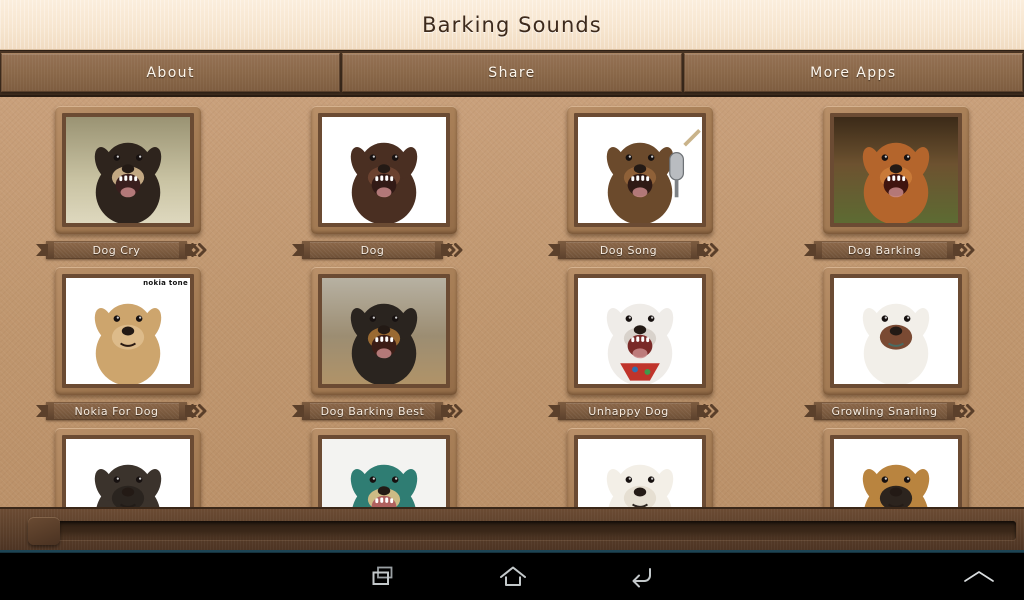 The width and height of the screenshot is (1024, 600). I want to click on nav-home, so click(513, 576).